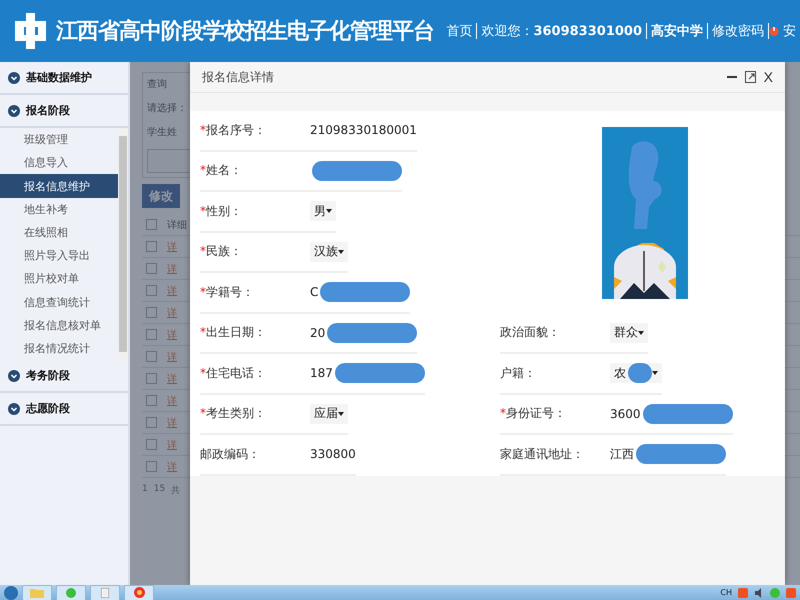 This screenshot has height=600, width=800. I want to click on power-icon, so click(774, 31).